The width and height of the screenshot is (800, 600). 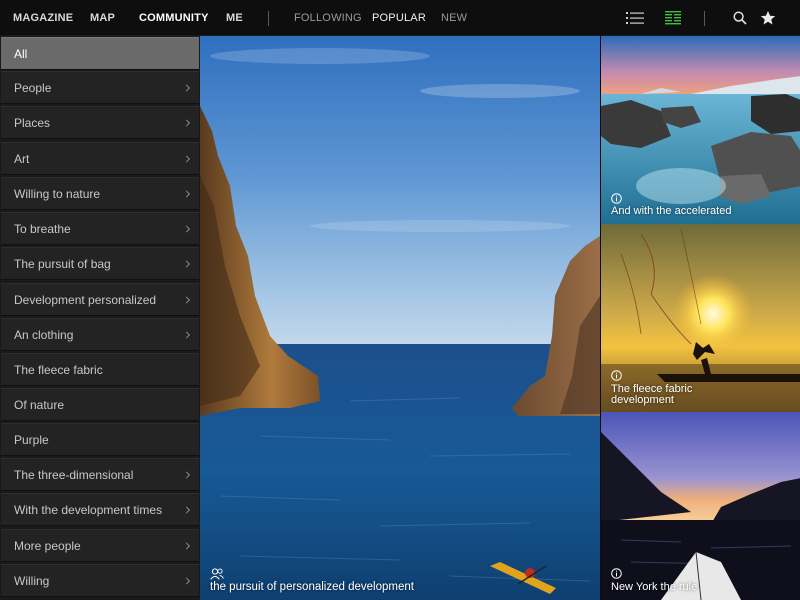 I want to click on sidebar-item-three-dimensional: The three-dimensional, so click(x=100, y=474).